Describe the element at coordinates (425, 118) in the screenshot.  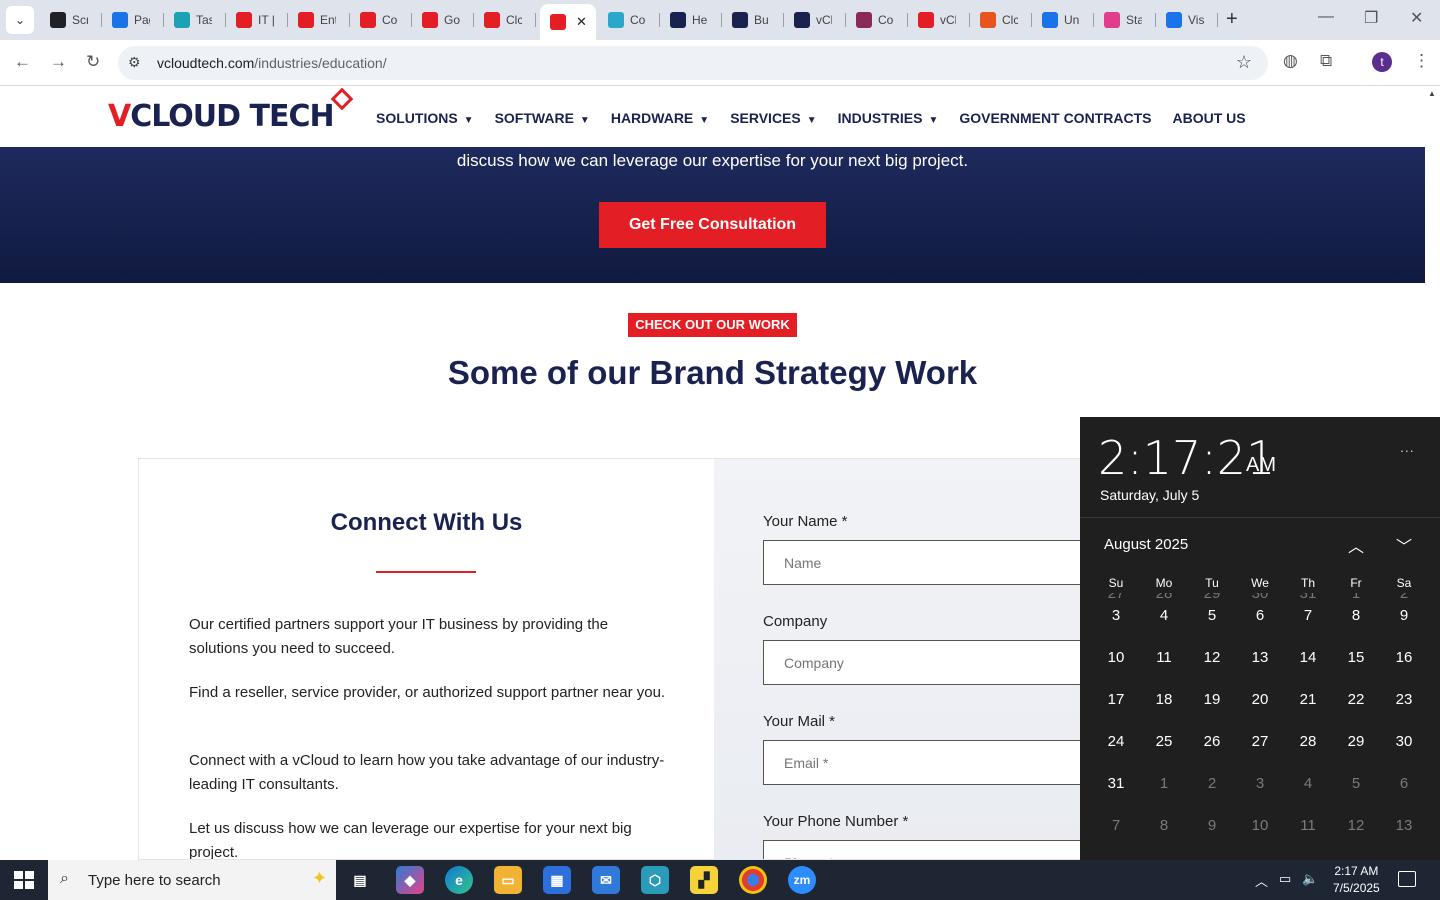
I see `nav-item-solutions: SOLUTIONS ▼` at that location.